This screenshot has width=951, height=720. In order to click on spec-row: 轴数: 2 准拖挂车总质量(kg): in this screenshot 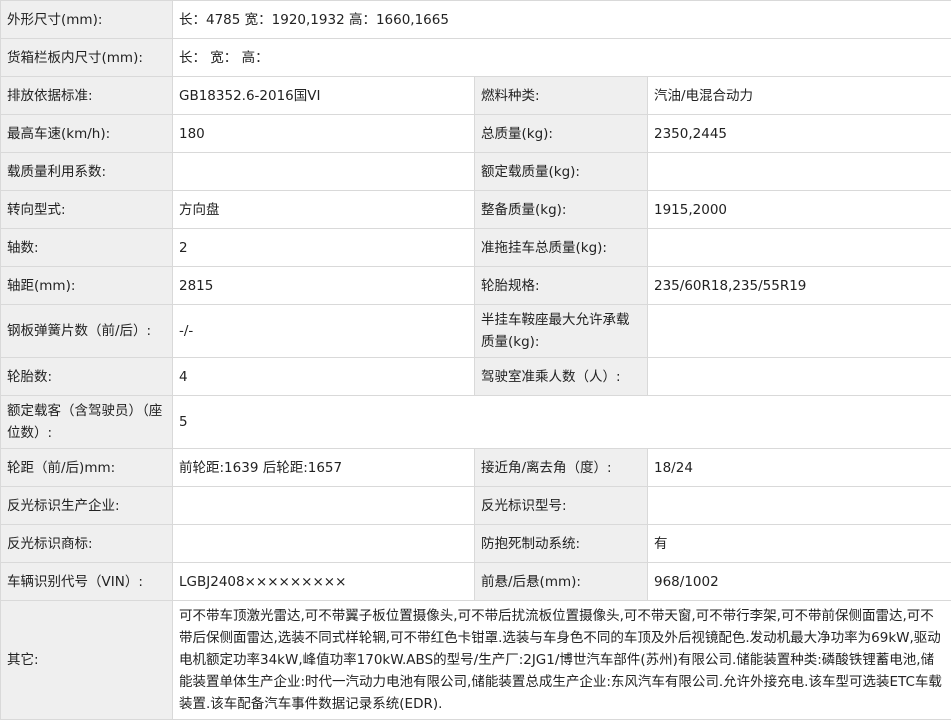, I will do `click(476, 248)`.